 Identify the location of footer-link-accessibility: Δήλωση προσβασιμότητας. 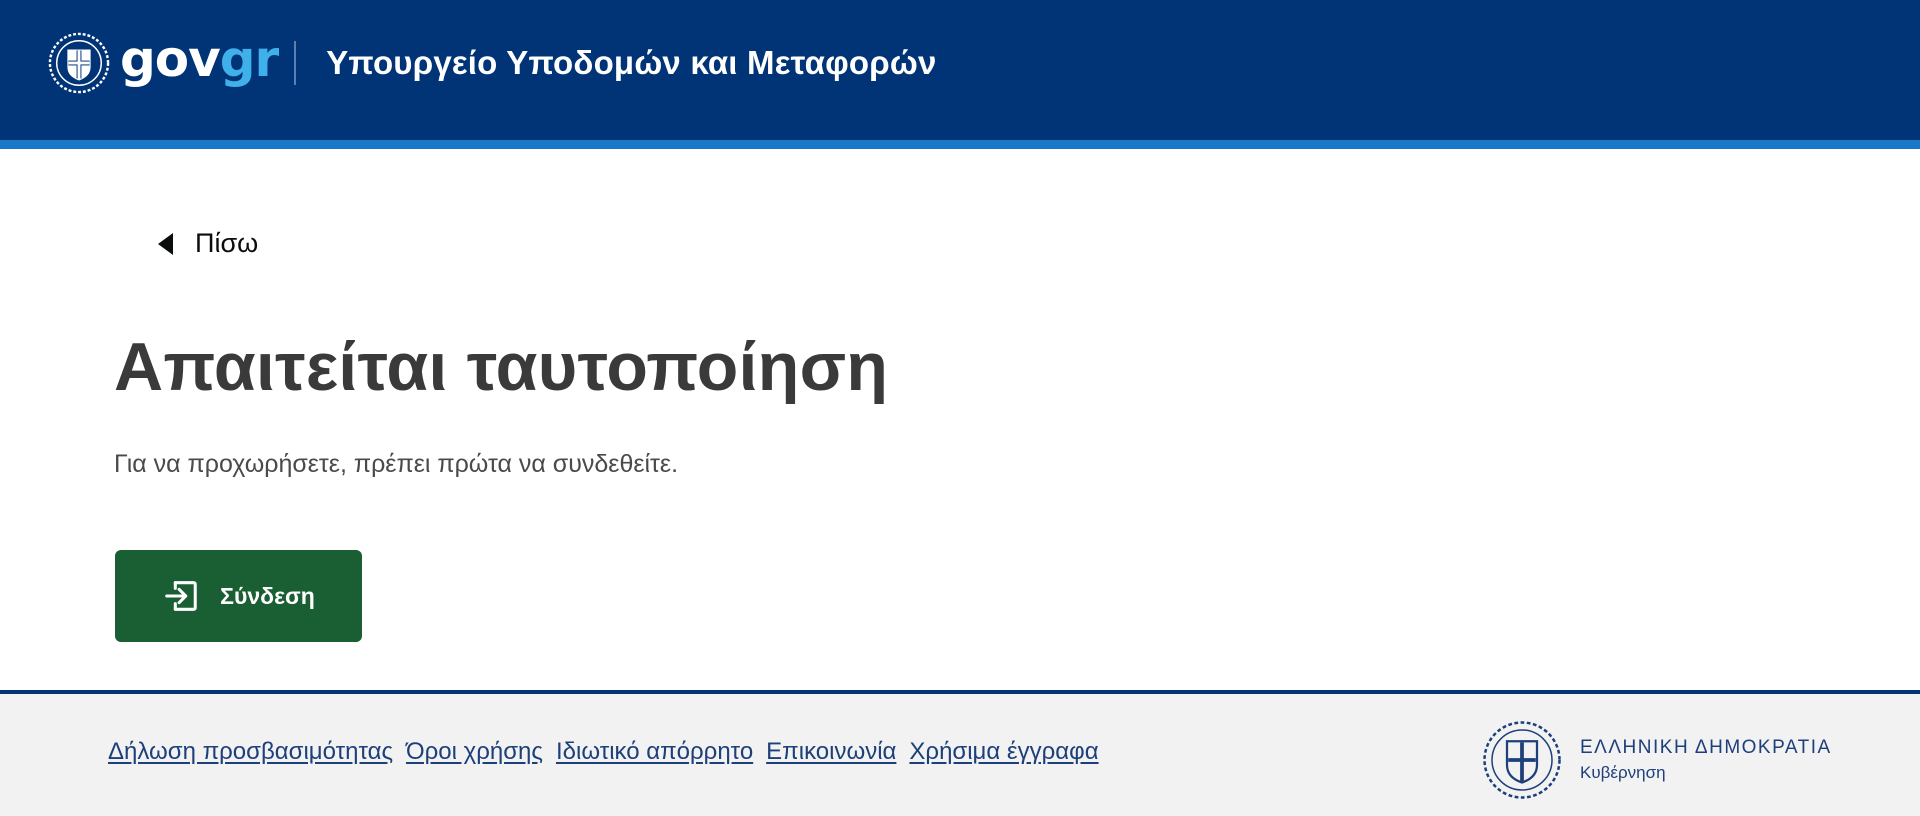
(250, 752).